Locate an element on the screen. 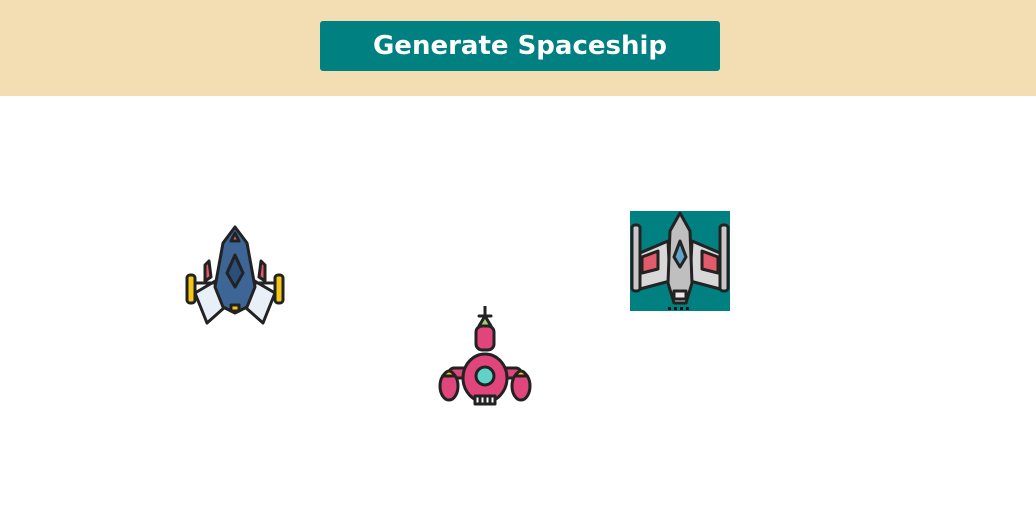  generate-spaceship-button: Generate Spaceship is located at coordinates (520, 46).